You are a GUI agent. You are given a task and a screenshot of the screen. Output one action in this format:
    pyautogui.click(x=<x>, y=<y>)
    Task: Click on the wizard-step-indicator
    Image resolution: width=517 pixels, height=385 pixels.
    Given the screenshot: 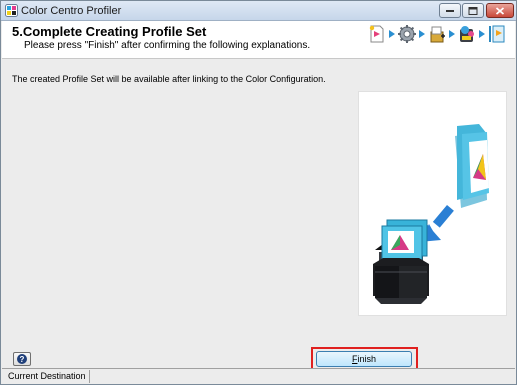 What is the action you would take?
    pyautogui.click(x=437, y=34)
    